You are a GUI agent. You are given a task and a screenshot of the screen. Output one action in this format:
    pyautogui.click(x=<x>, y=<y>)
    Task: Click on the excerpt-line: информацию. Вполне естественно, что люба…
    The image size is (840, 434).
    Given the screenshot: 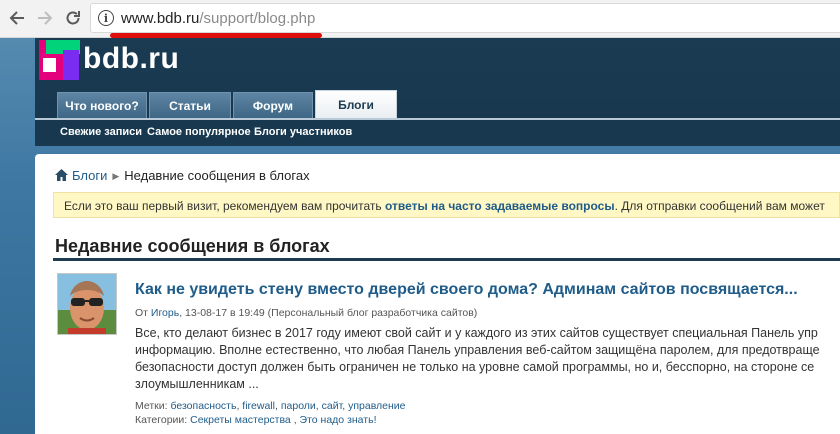 What is the action you would take?
    pyautogui.click(x=477, y=350)
    